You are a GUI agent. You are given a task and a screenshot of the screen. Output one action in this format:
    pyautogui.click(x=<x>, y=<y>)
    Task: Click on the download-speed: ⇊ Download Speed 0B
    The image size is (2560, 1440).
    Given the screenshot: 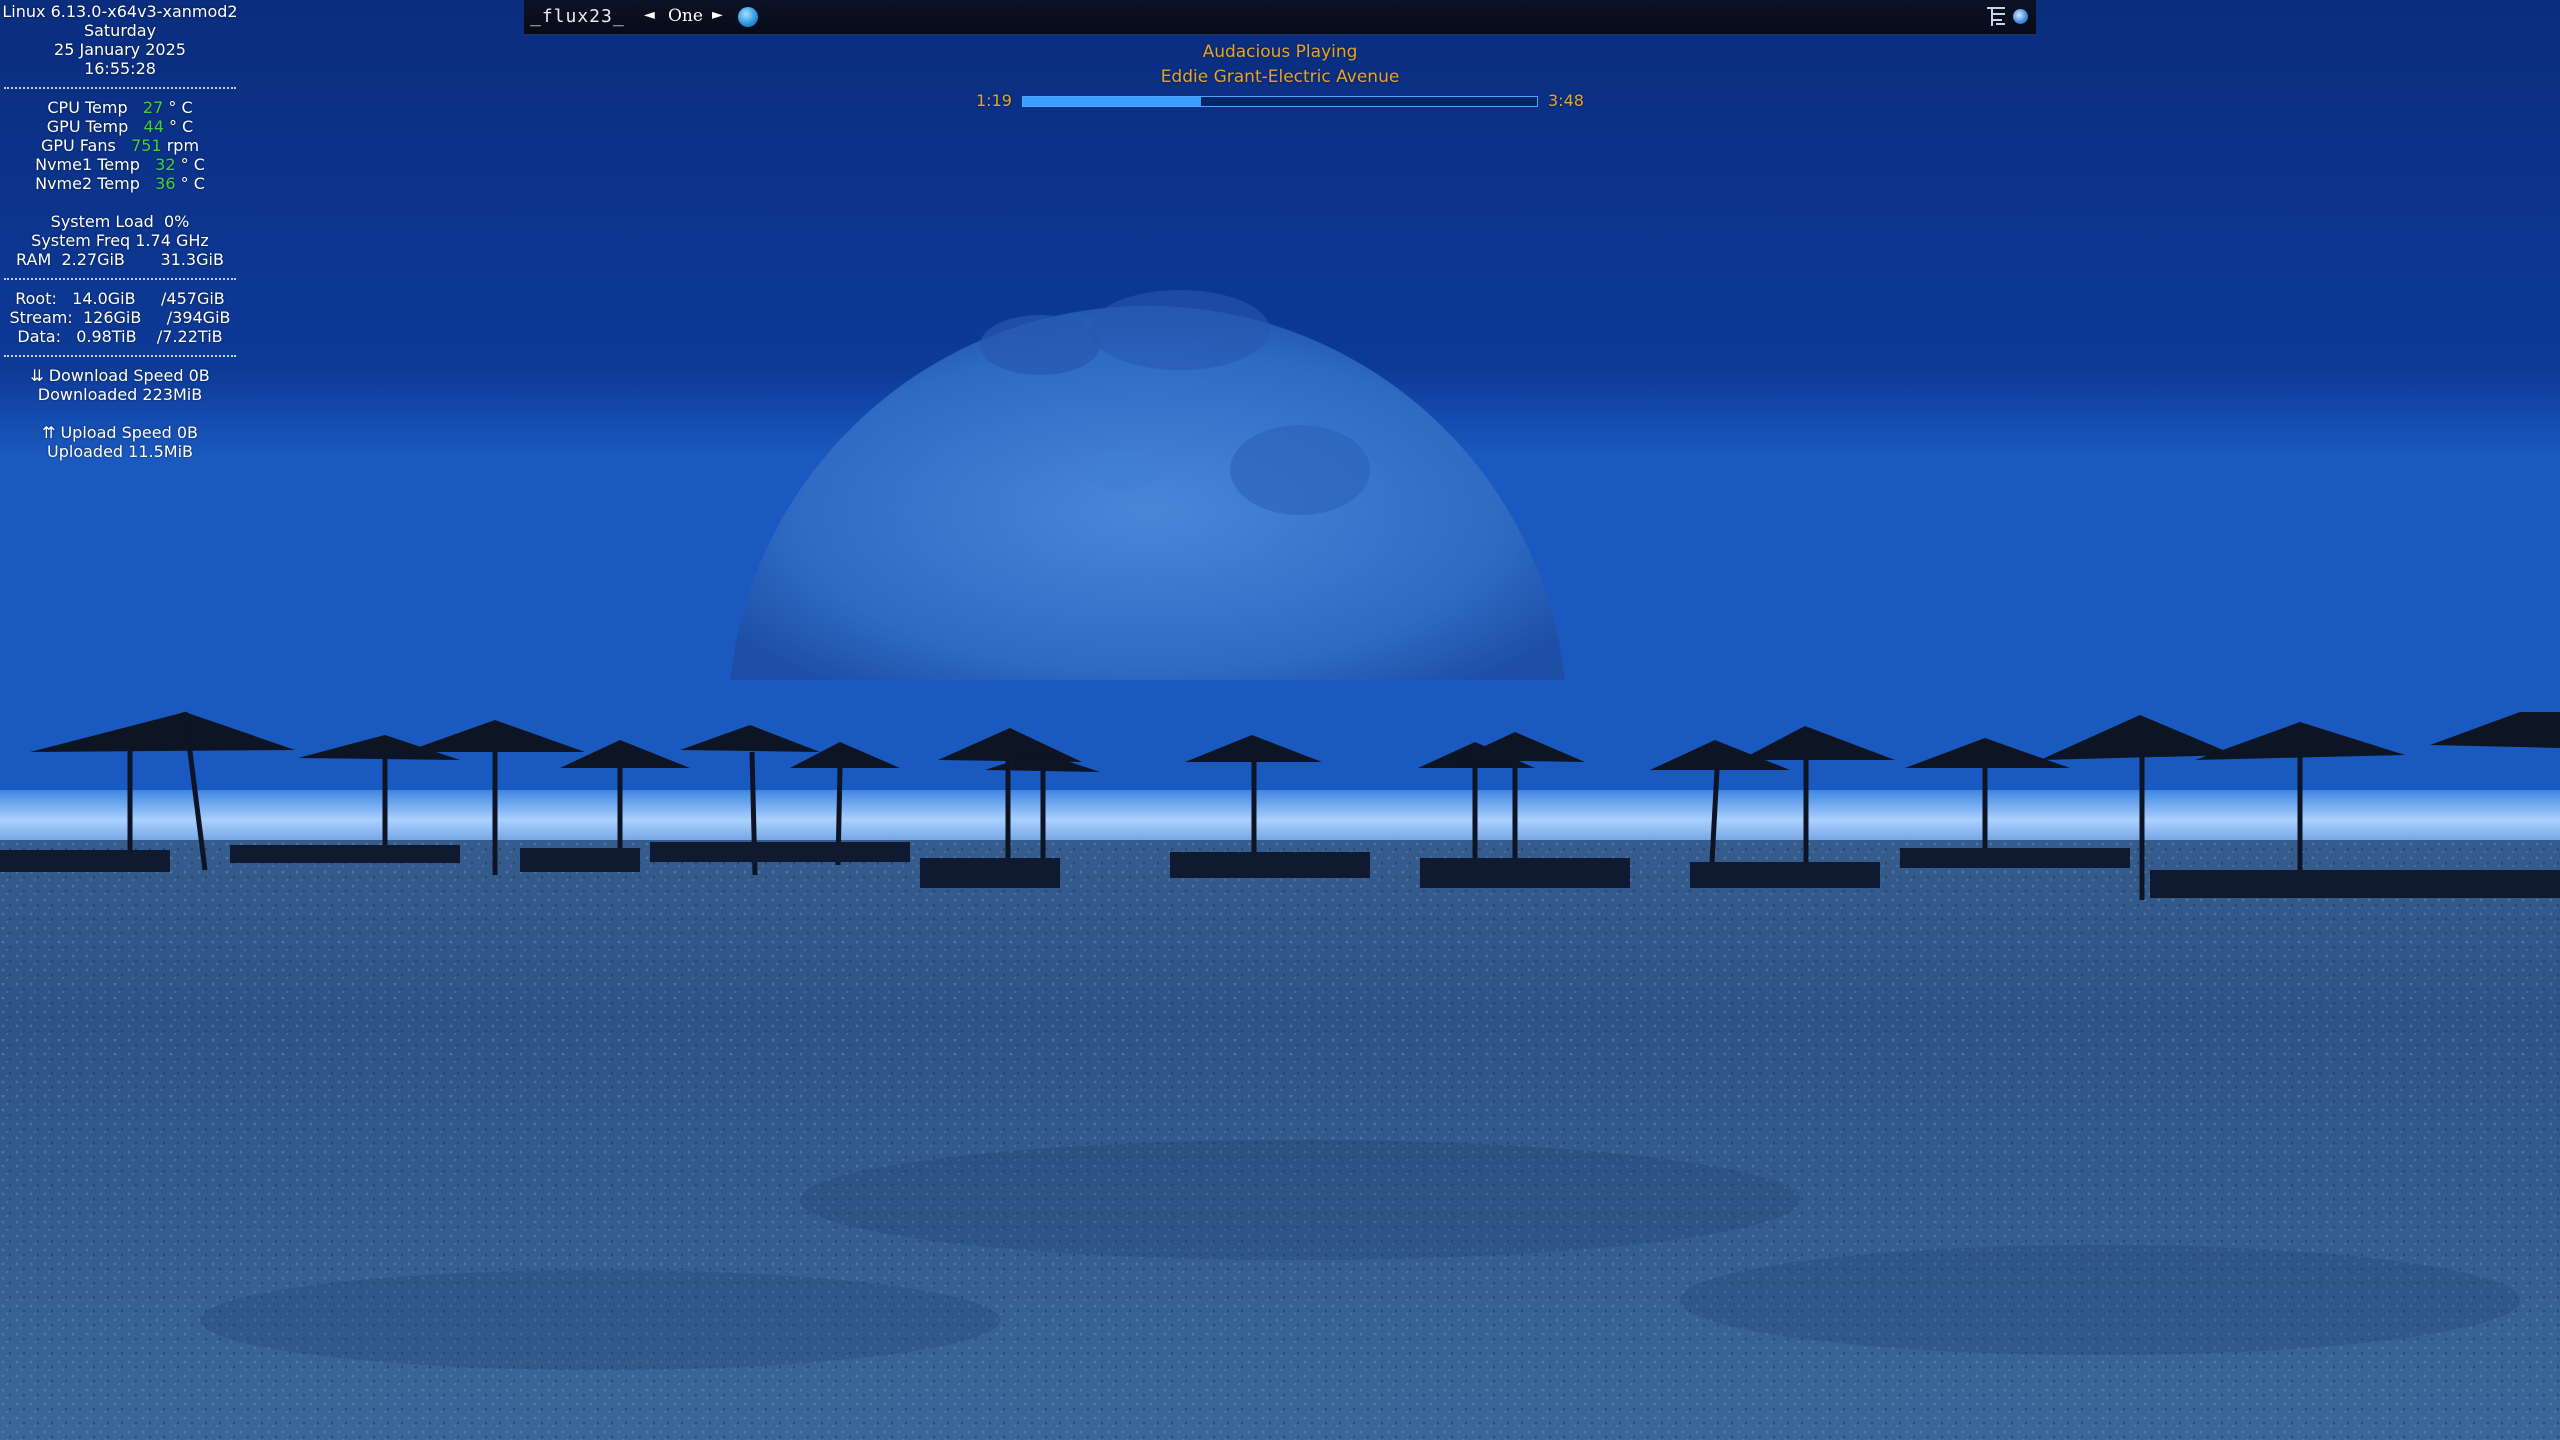 What is the action you would take?
    pyautogui.click(x=120, y=375)
    